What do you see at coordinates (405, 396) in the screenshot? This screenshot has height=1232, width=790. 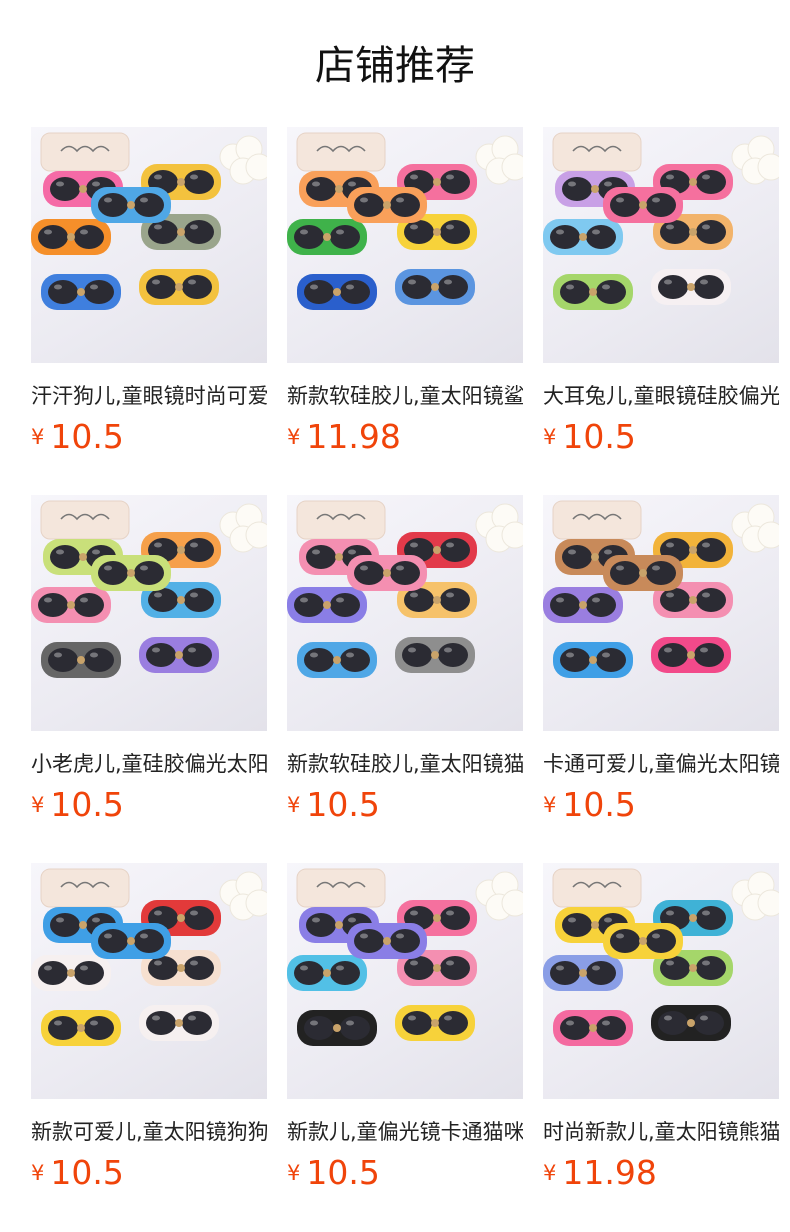 I see `product-name: 新款软硅胶儿,童太阳镜鲨鱼` at bounding box center [405, 396].